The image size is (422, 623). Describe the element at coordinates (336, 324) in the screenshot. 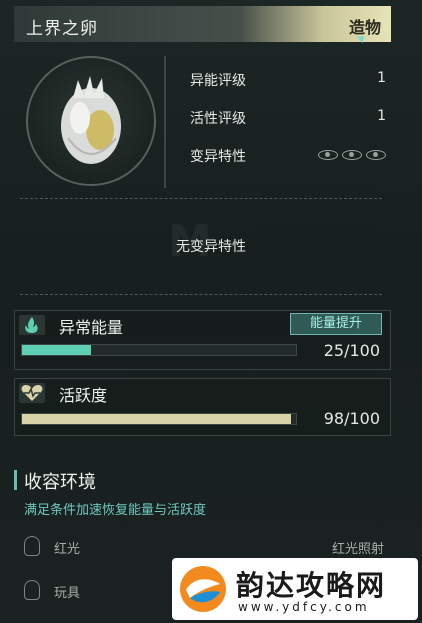

I see `energy-boost-button: 能量提升` at that location.